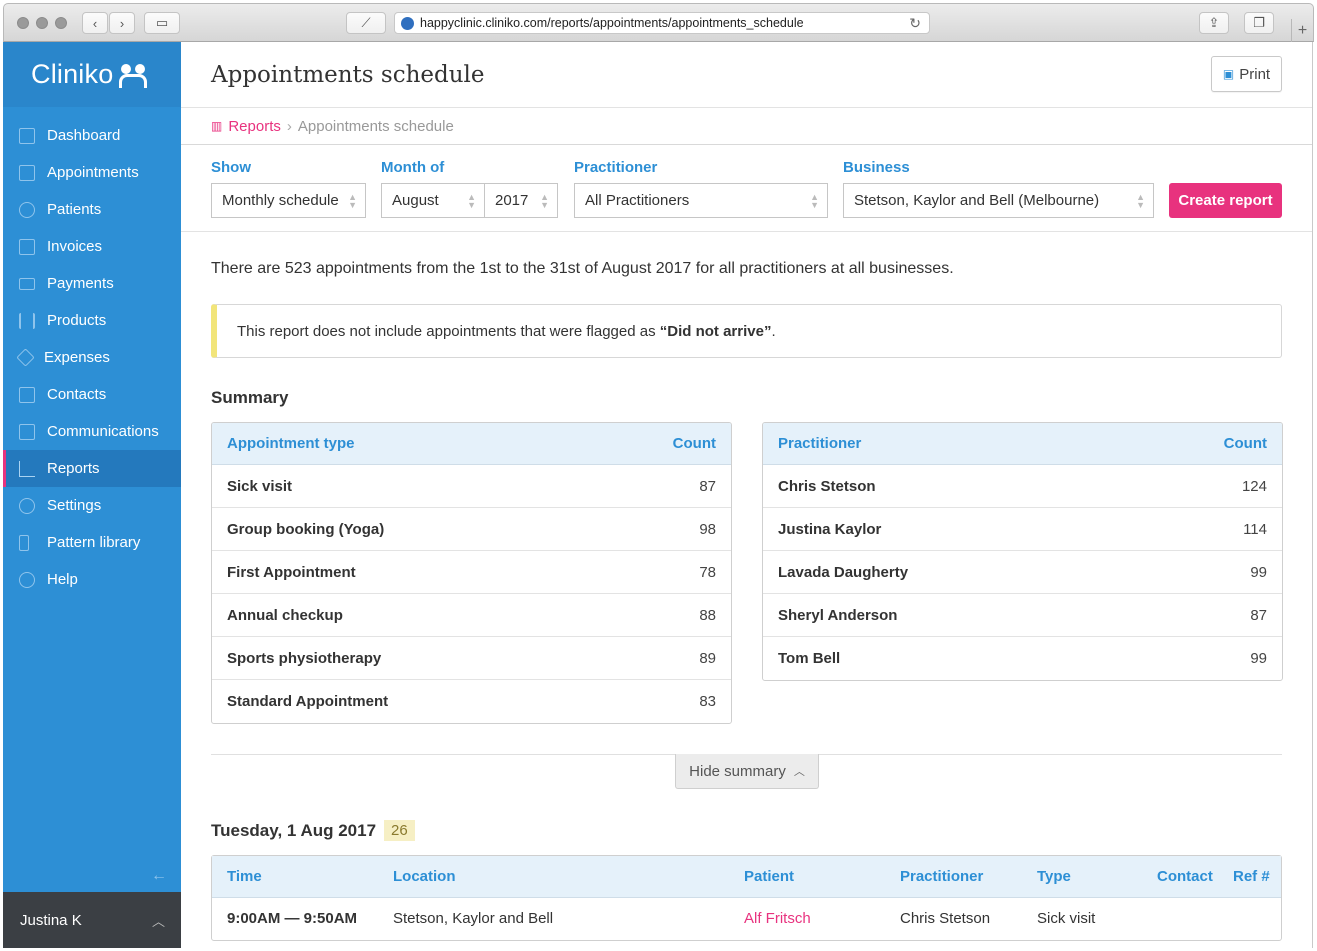  Describe the element at coordinates (92, 579) in the screenshot. I see `sidebar-item-help: Help` at that location.